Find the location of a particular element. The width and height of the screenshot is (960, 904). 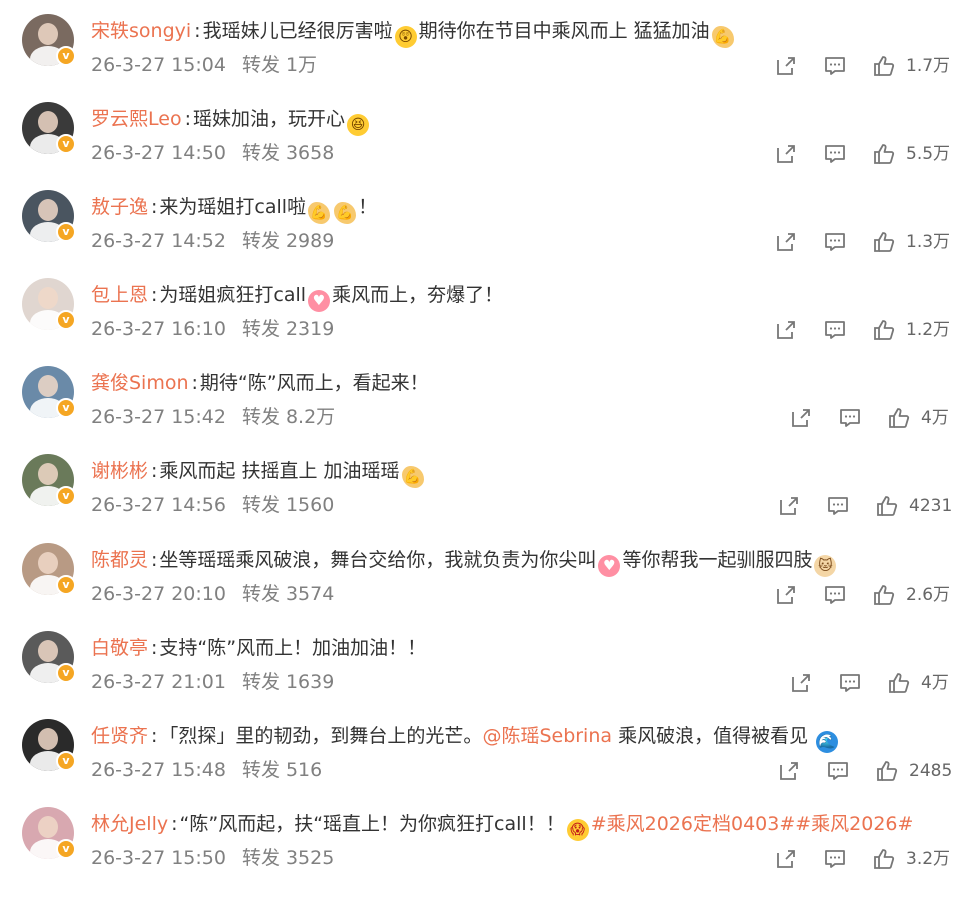

like-count: 1.7万 is located at coordinates (928, 66).